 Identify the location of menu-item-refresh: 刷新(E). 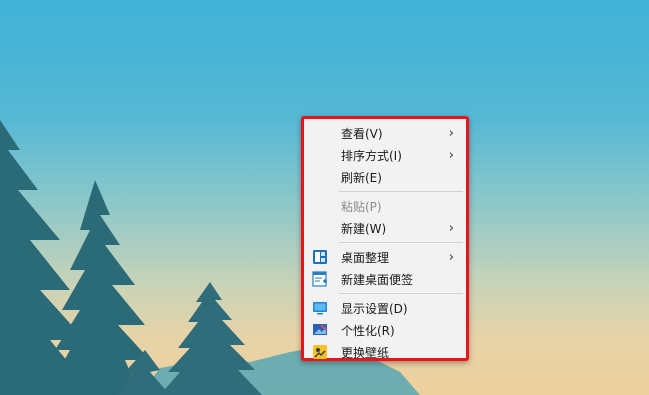
(385, 177).